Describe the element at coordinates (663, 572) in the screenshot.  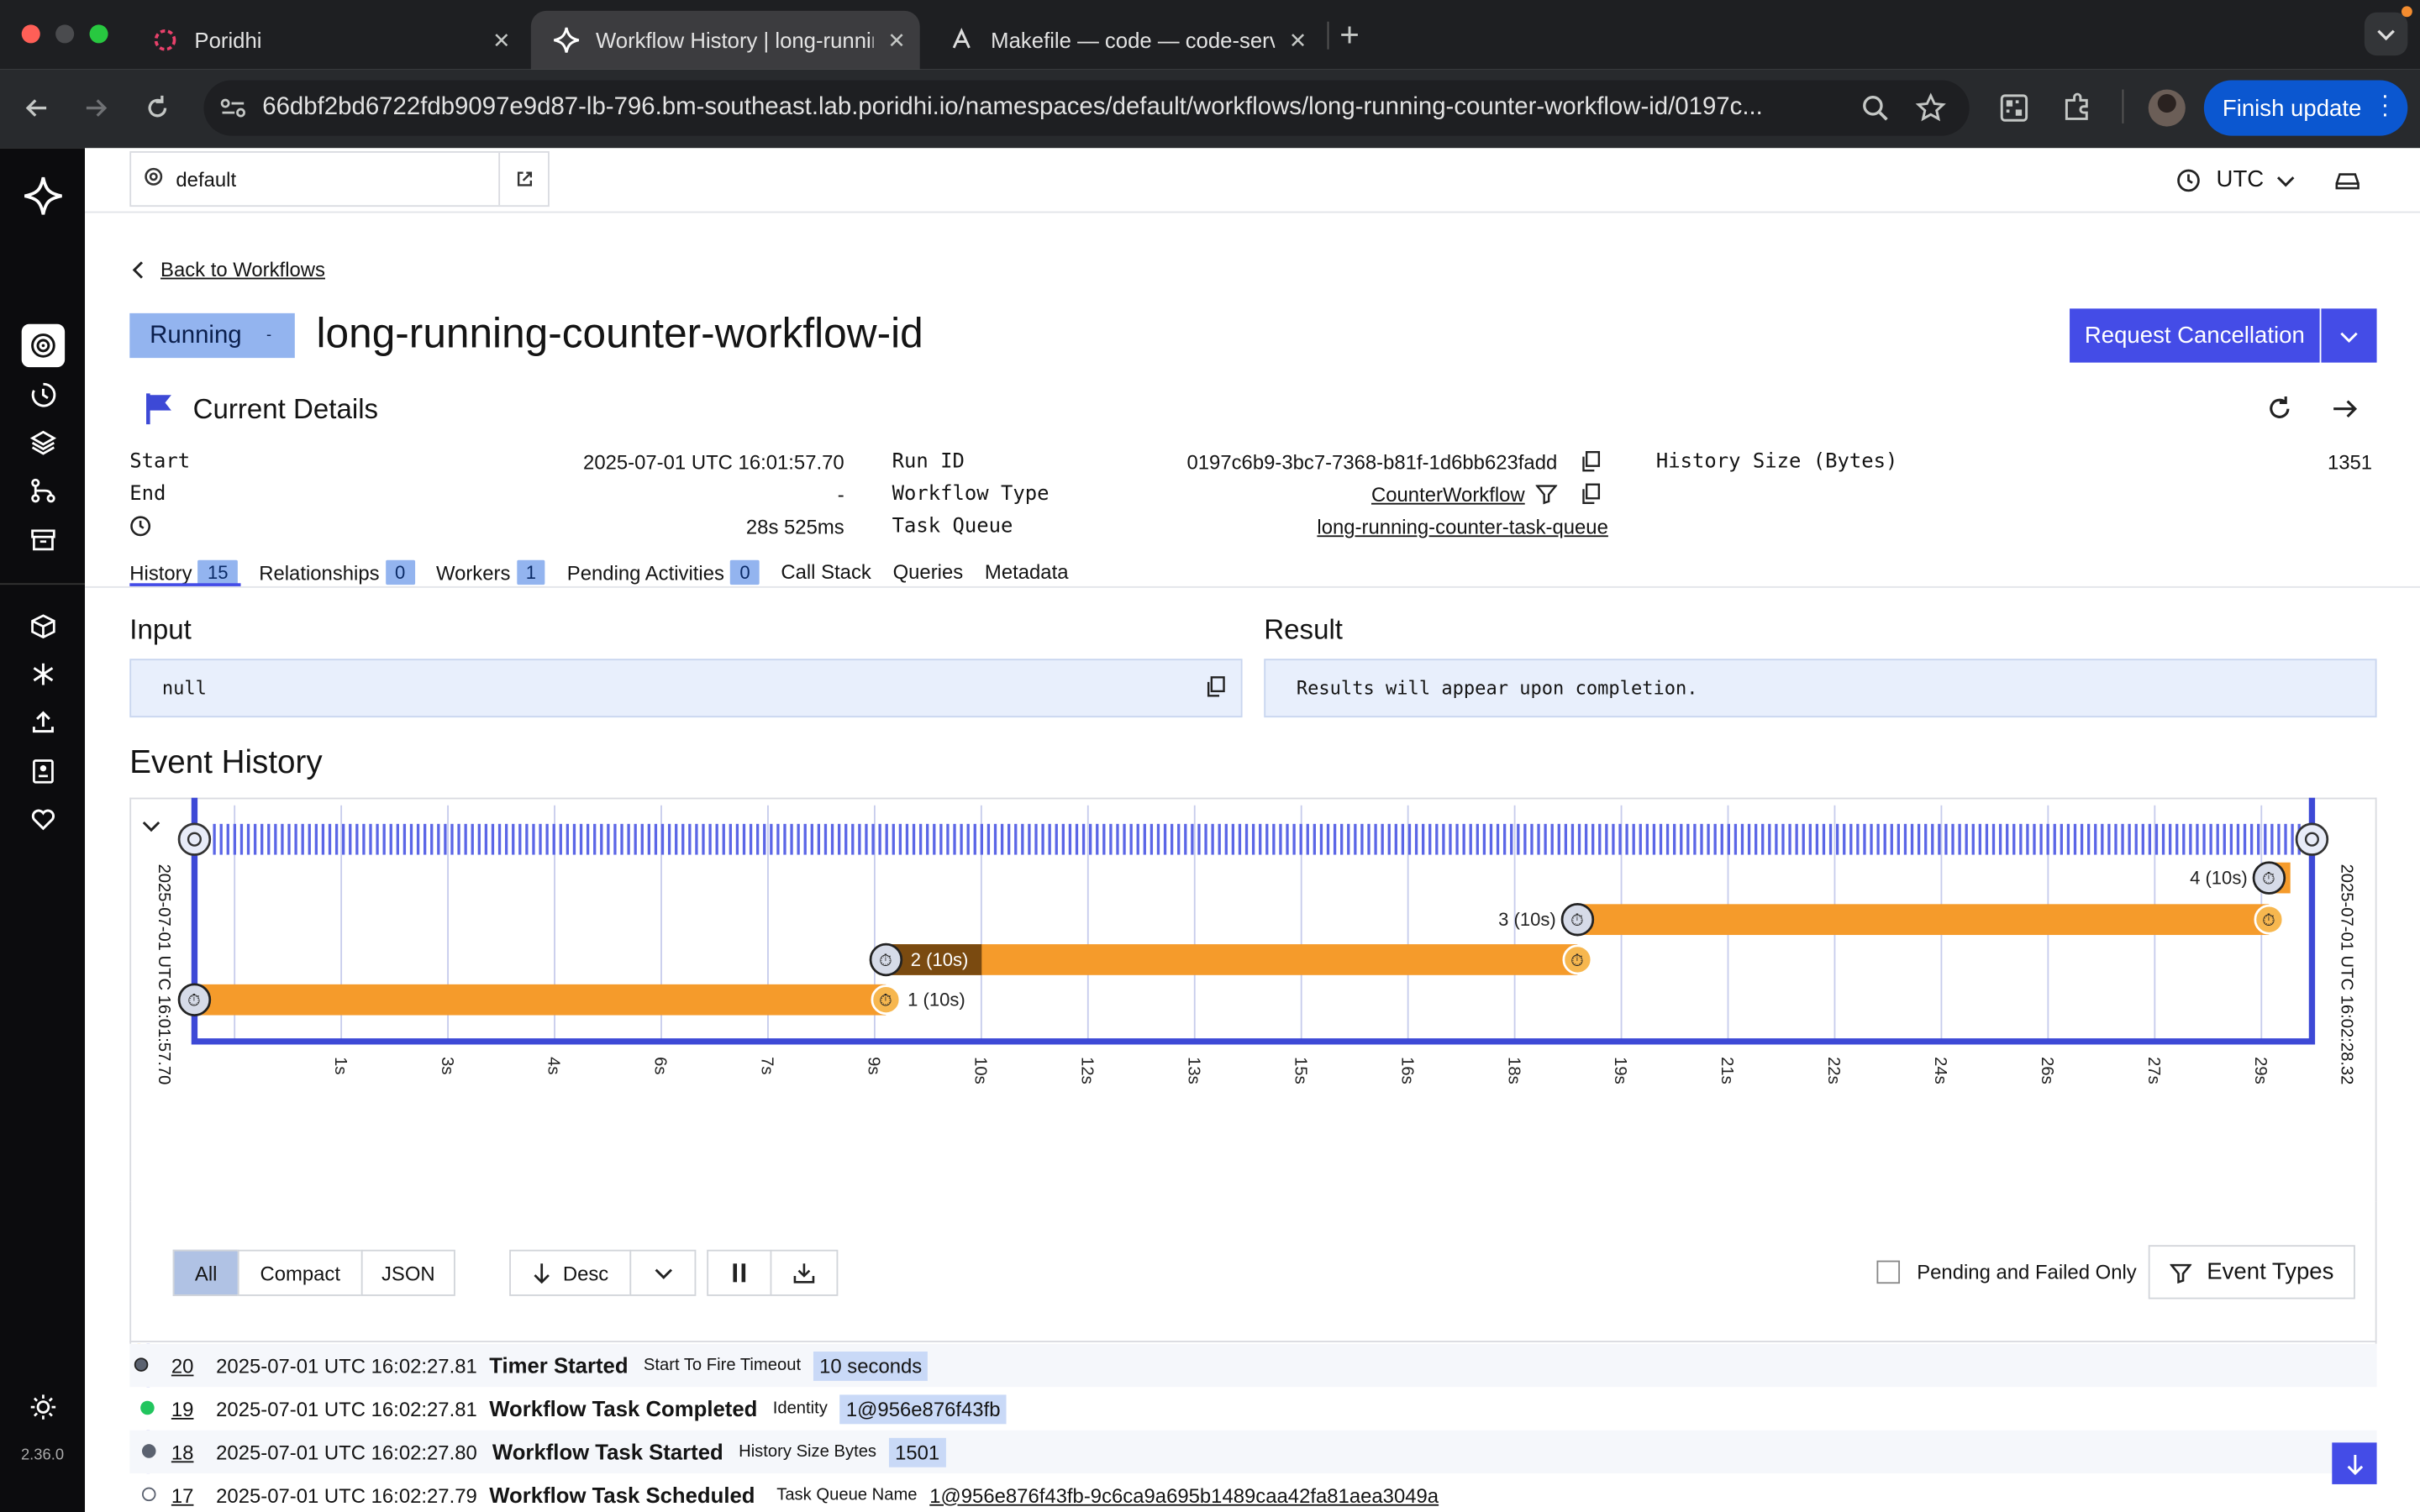
I see `tab-pending-activities: Pending Activities 0` at that location.